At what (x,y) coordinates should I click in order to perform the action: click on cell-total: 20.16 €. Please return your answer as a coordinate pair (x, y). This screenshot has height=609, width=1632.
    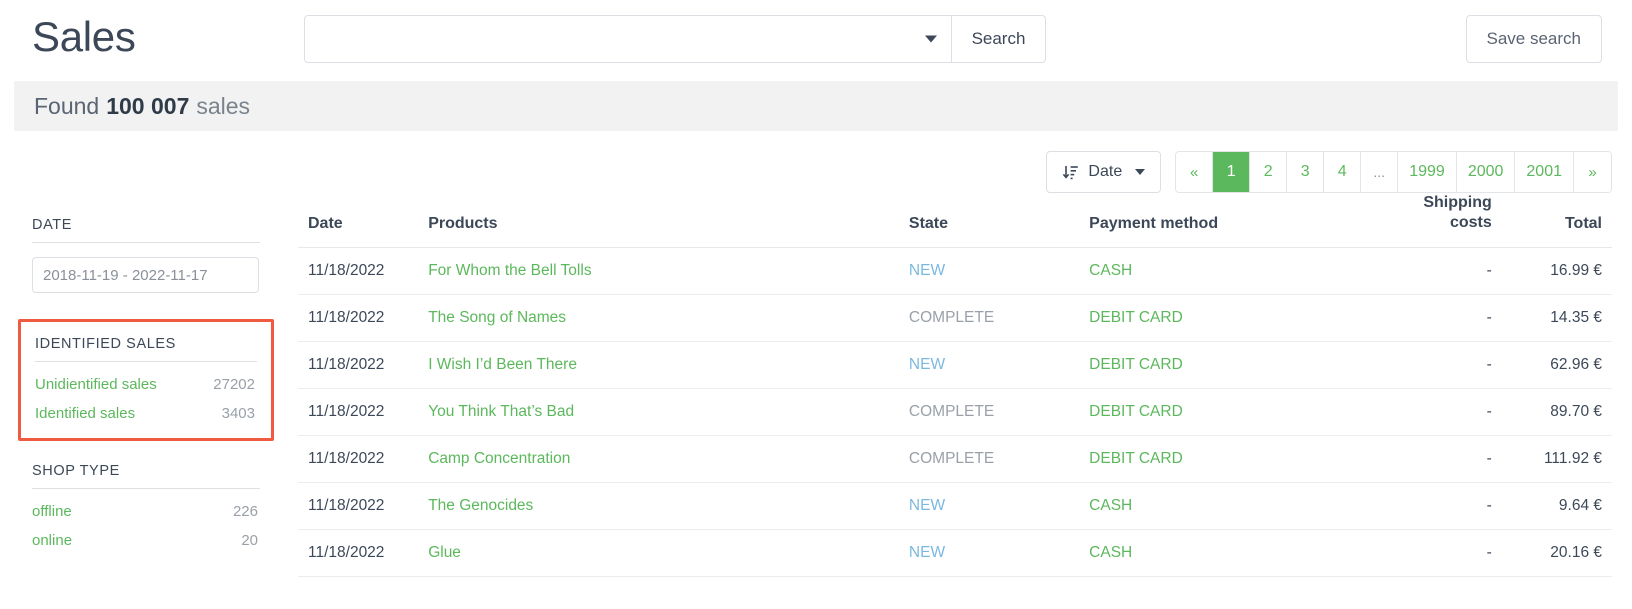
    Looking at the image, I should click on (1551, 553).